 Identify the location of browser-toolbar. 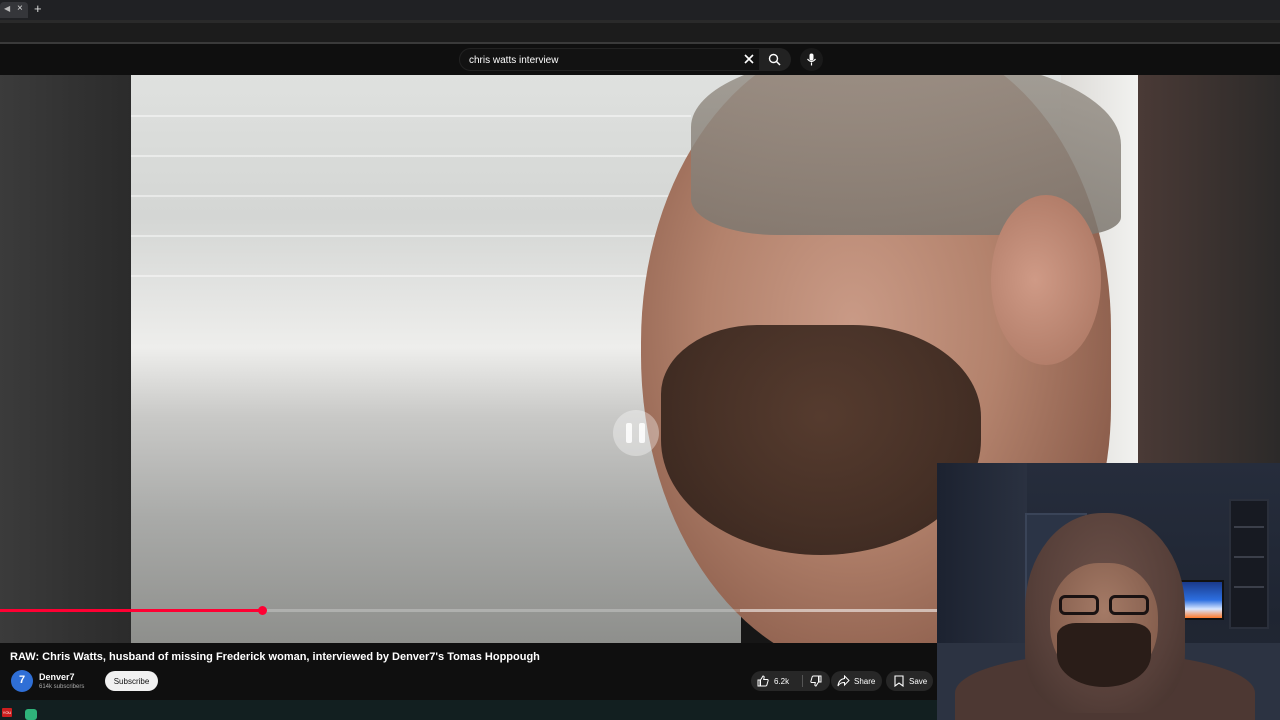
(640, 31).